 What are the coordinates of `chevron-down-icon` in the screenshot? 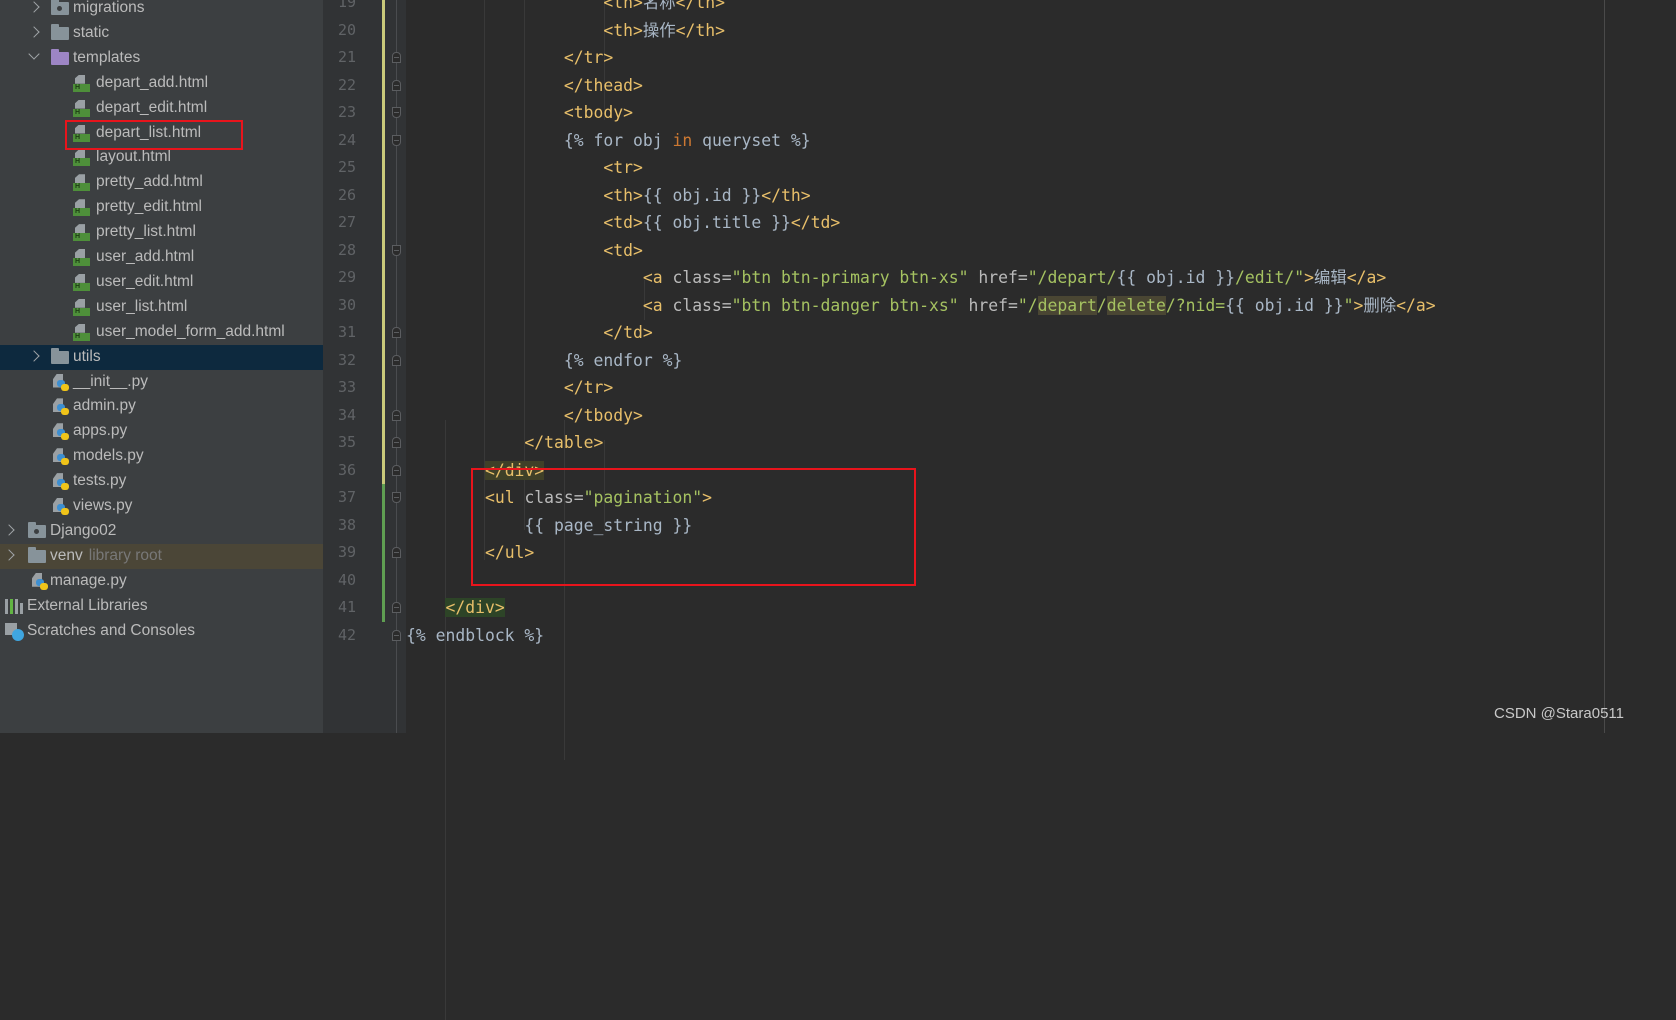 It's located at (34, 54).